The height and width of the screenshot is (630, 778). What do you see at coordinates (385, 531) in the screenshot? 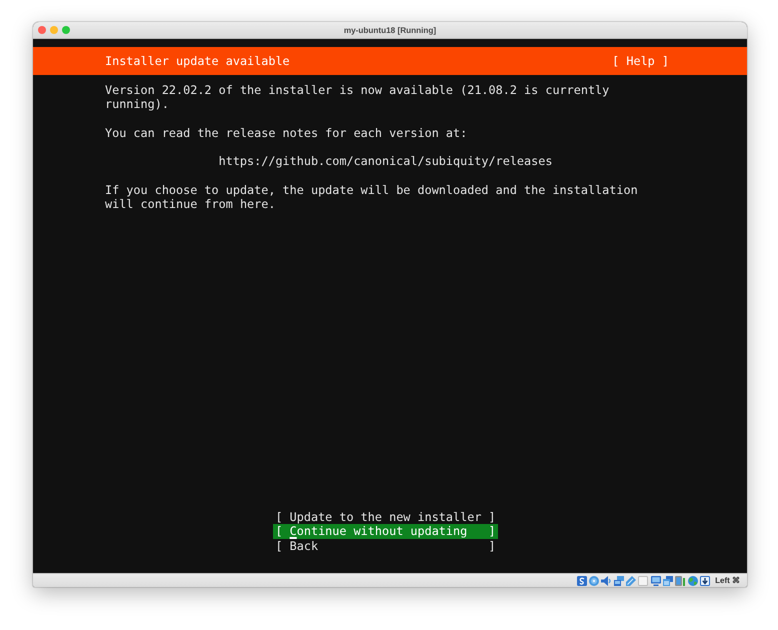
I see `menu-option: [ Continue without updating ]` at bounding box center [385, 531].